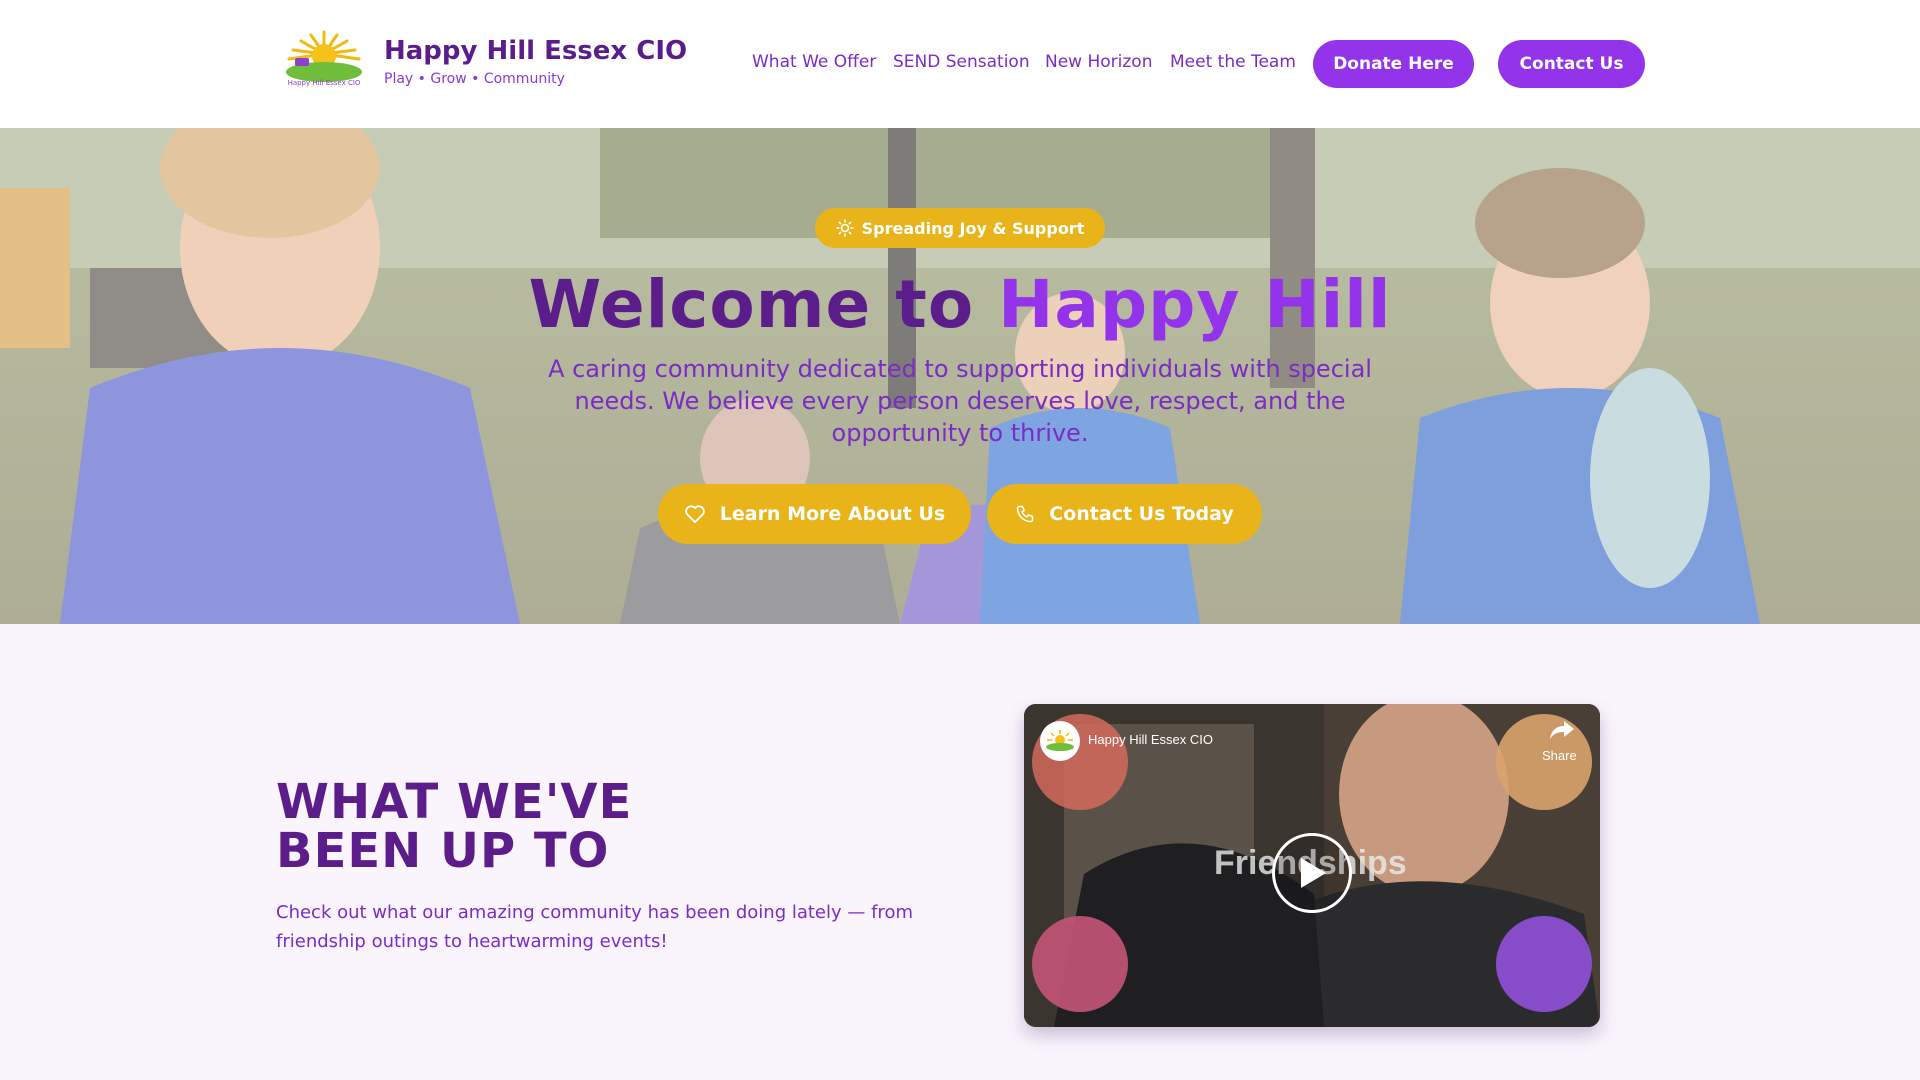 Image resolution: width=1920 pixels, height=1080 pixels. Describe the element at coordinates (1559, 755) in the screenshot. I see `share-label: Share` at that location.